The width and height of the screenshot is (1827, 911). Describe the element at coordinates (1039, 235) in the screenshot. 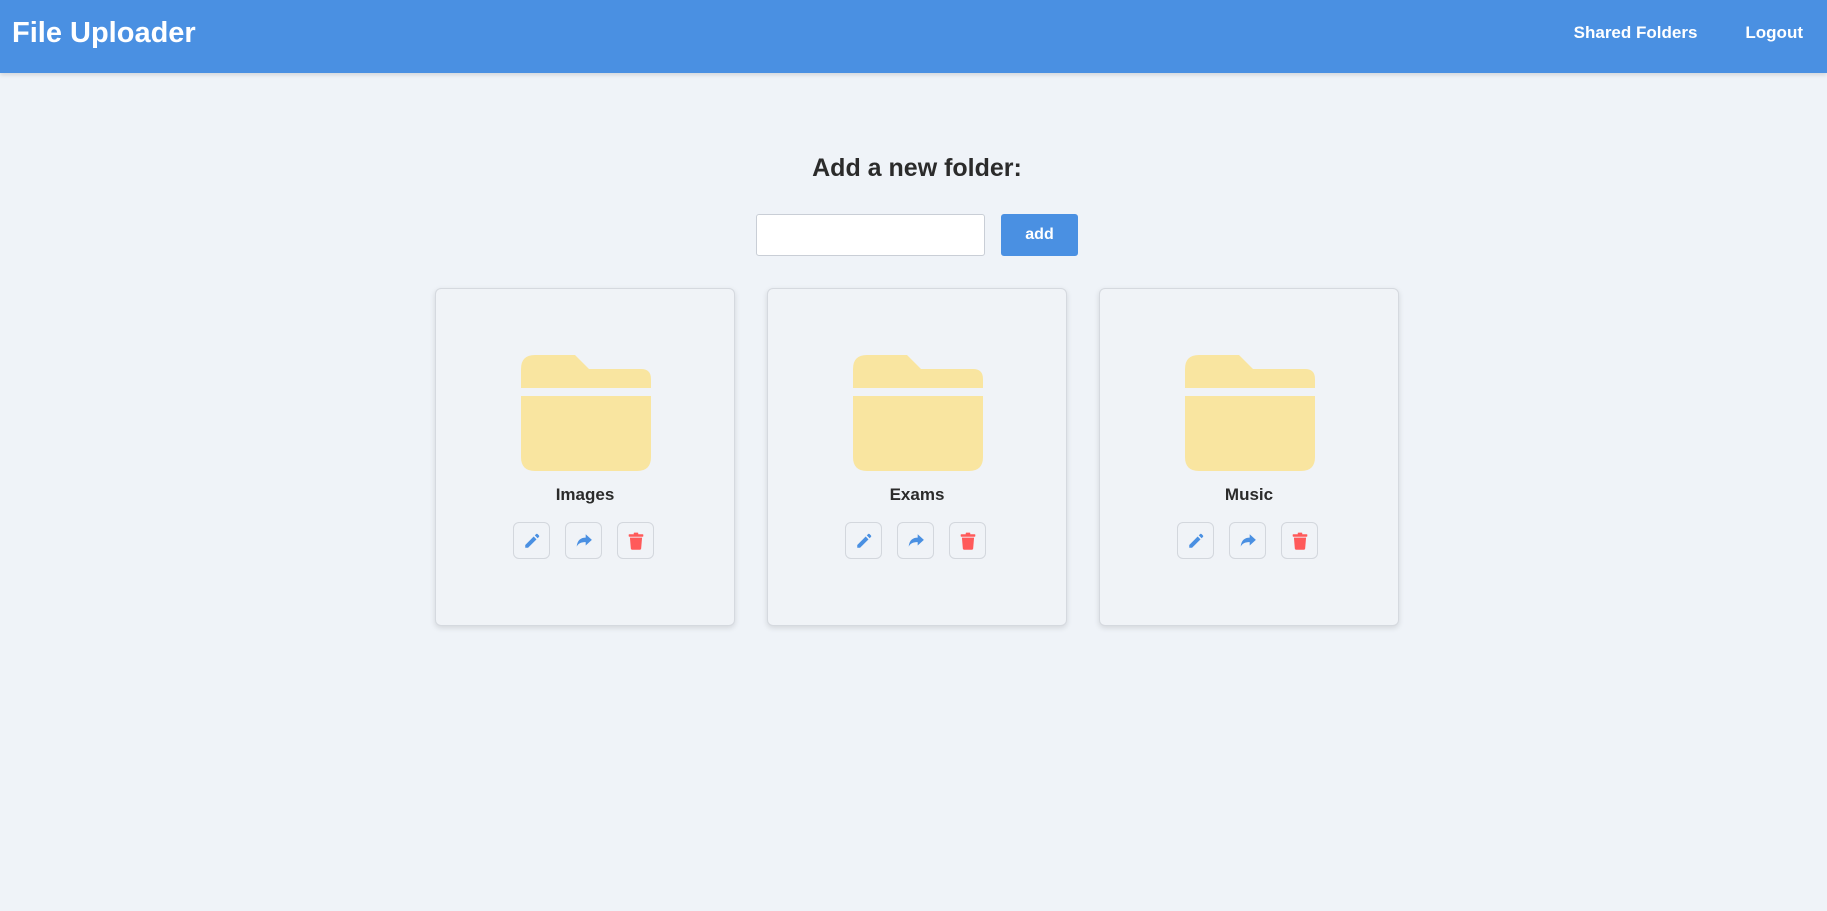

I see `add-button: add` at that location.